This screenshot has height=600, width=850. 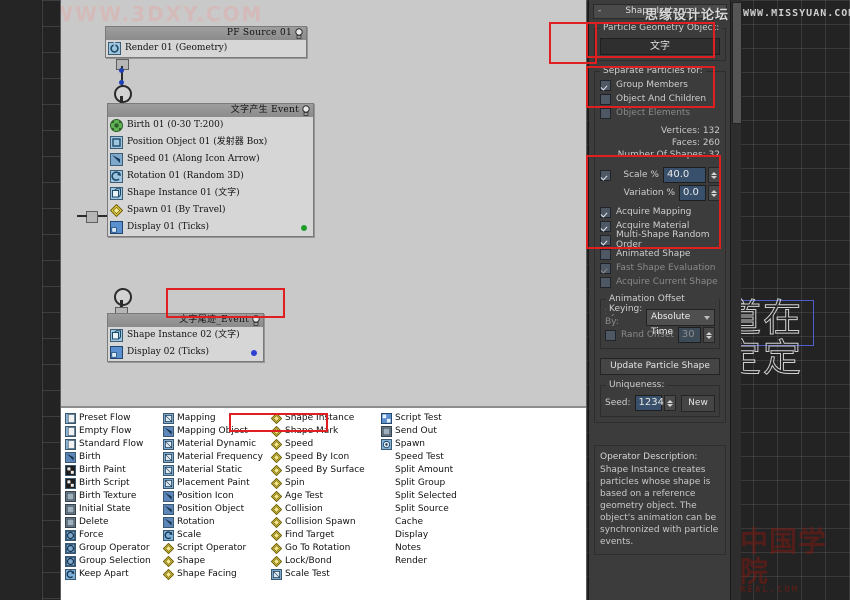 What do you see at coordinates (217, 483) in the screenshot?
I see `depot-item-placement-paint: Placement Paint` at bounding box center [217, 483].